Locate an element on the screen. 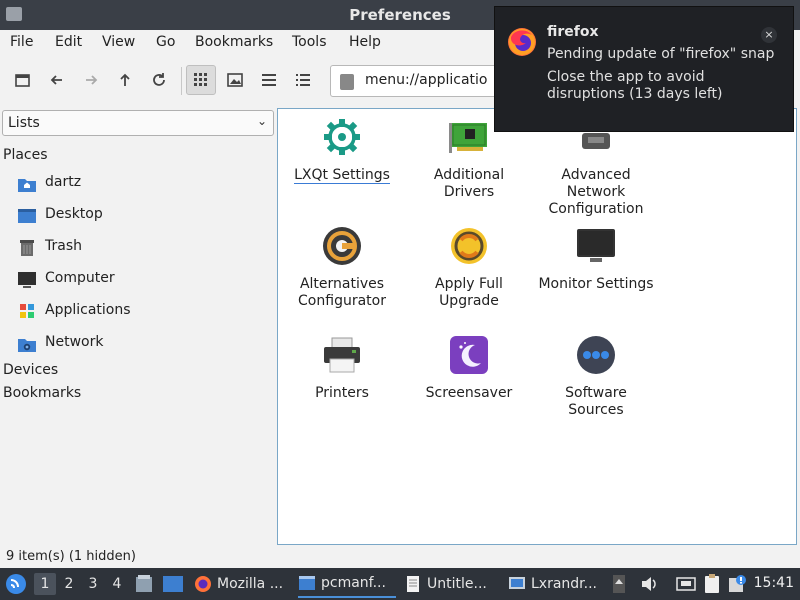  place-item-network: Network is located at coordinates (138, 344).